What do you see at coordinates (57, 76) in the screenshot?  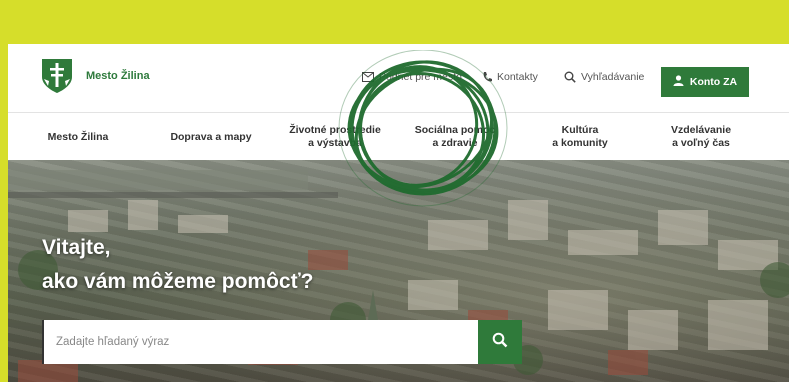 I see `coat-of-arms-icon` at bounding box center [57, 76].